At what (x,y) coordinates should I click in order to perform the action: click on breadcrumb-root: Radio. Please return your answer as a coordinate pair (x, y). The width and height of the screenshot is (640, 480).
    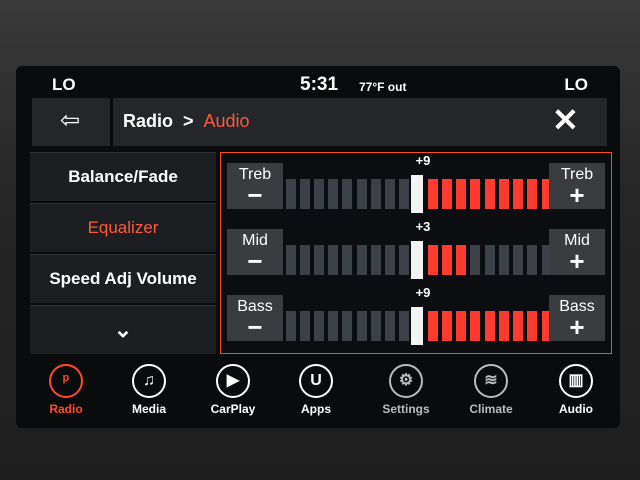
    Looking at the image, I should click on (148, 121).